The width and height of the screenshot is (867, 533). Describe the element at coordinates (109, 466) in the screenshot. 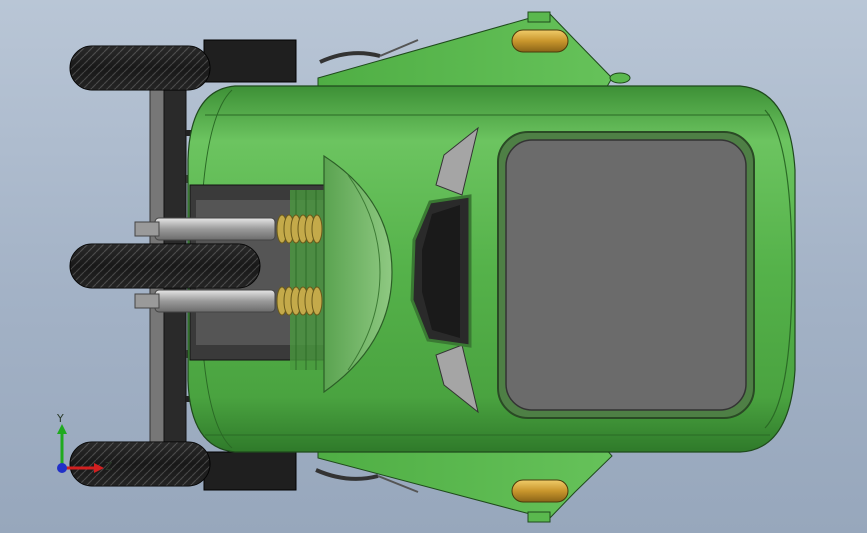

I see `triad-z-label: Z` at that location.